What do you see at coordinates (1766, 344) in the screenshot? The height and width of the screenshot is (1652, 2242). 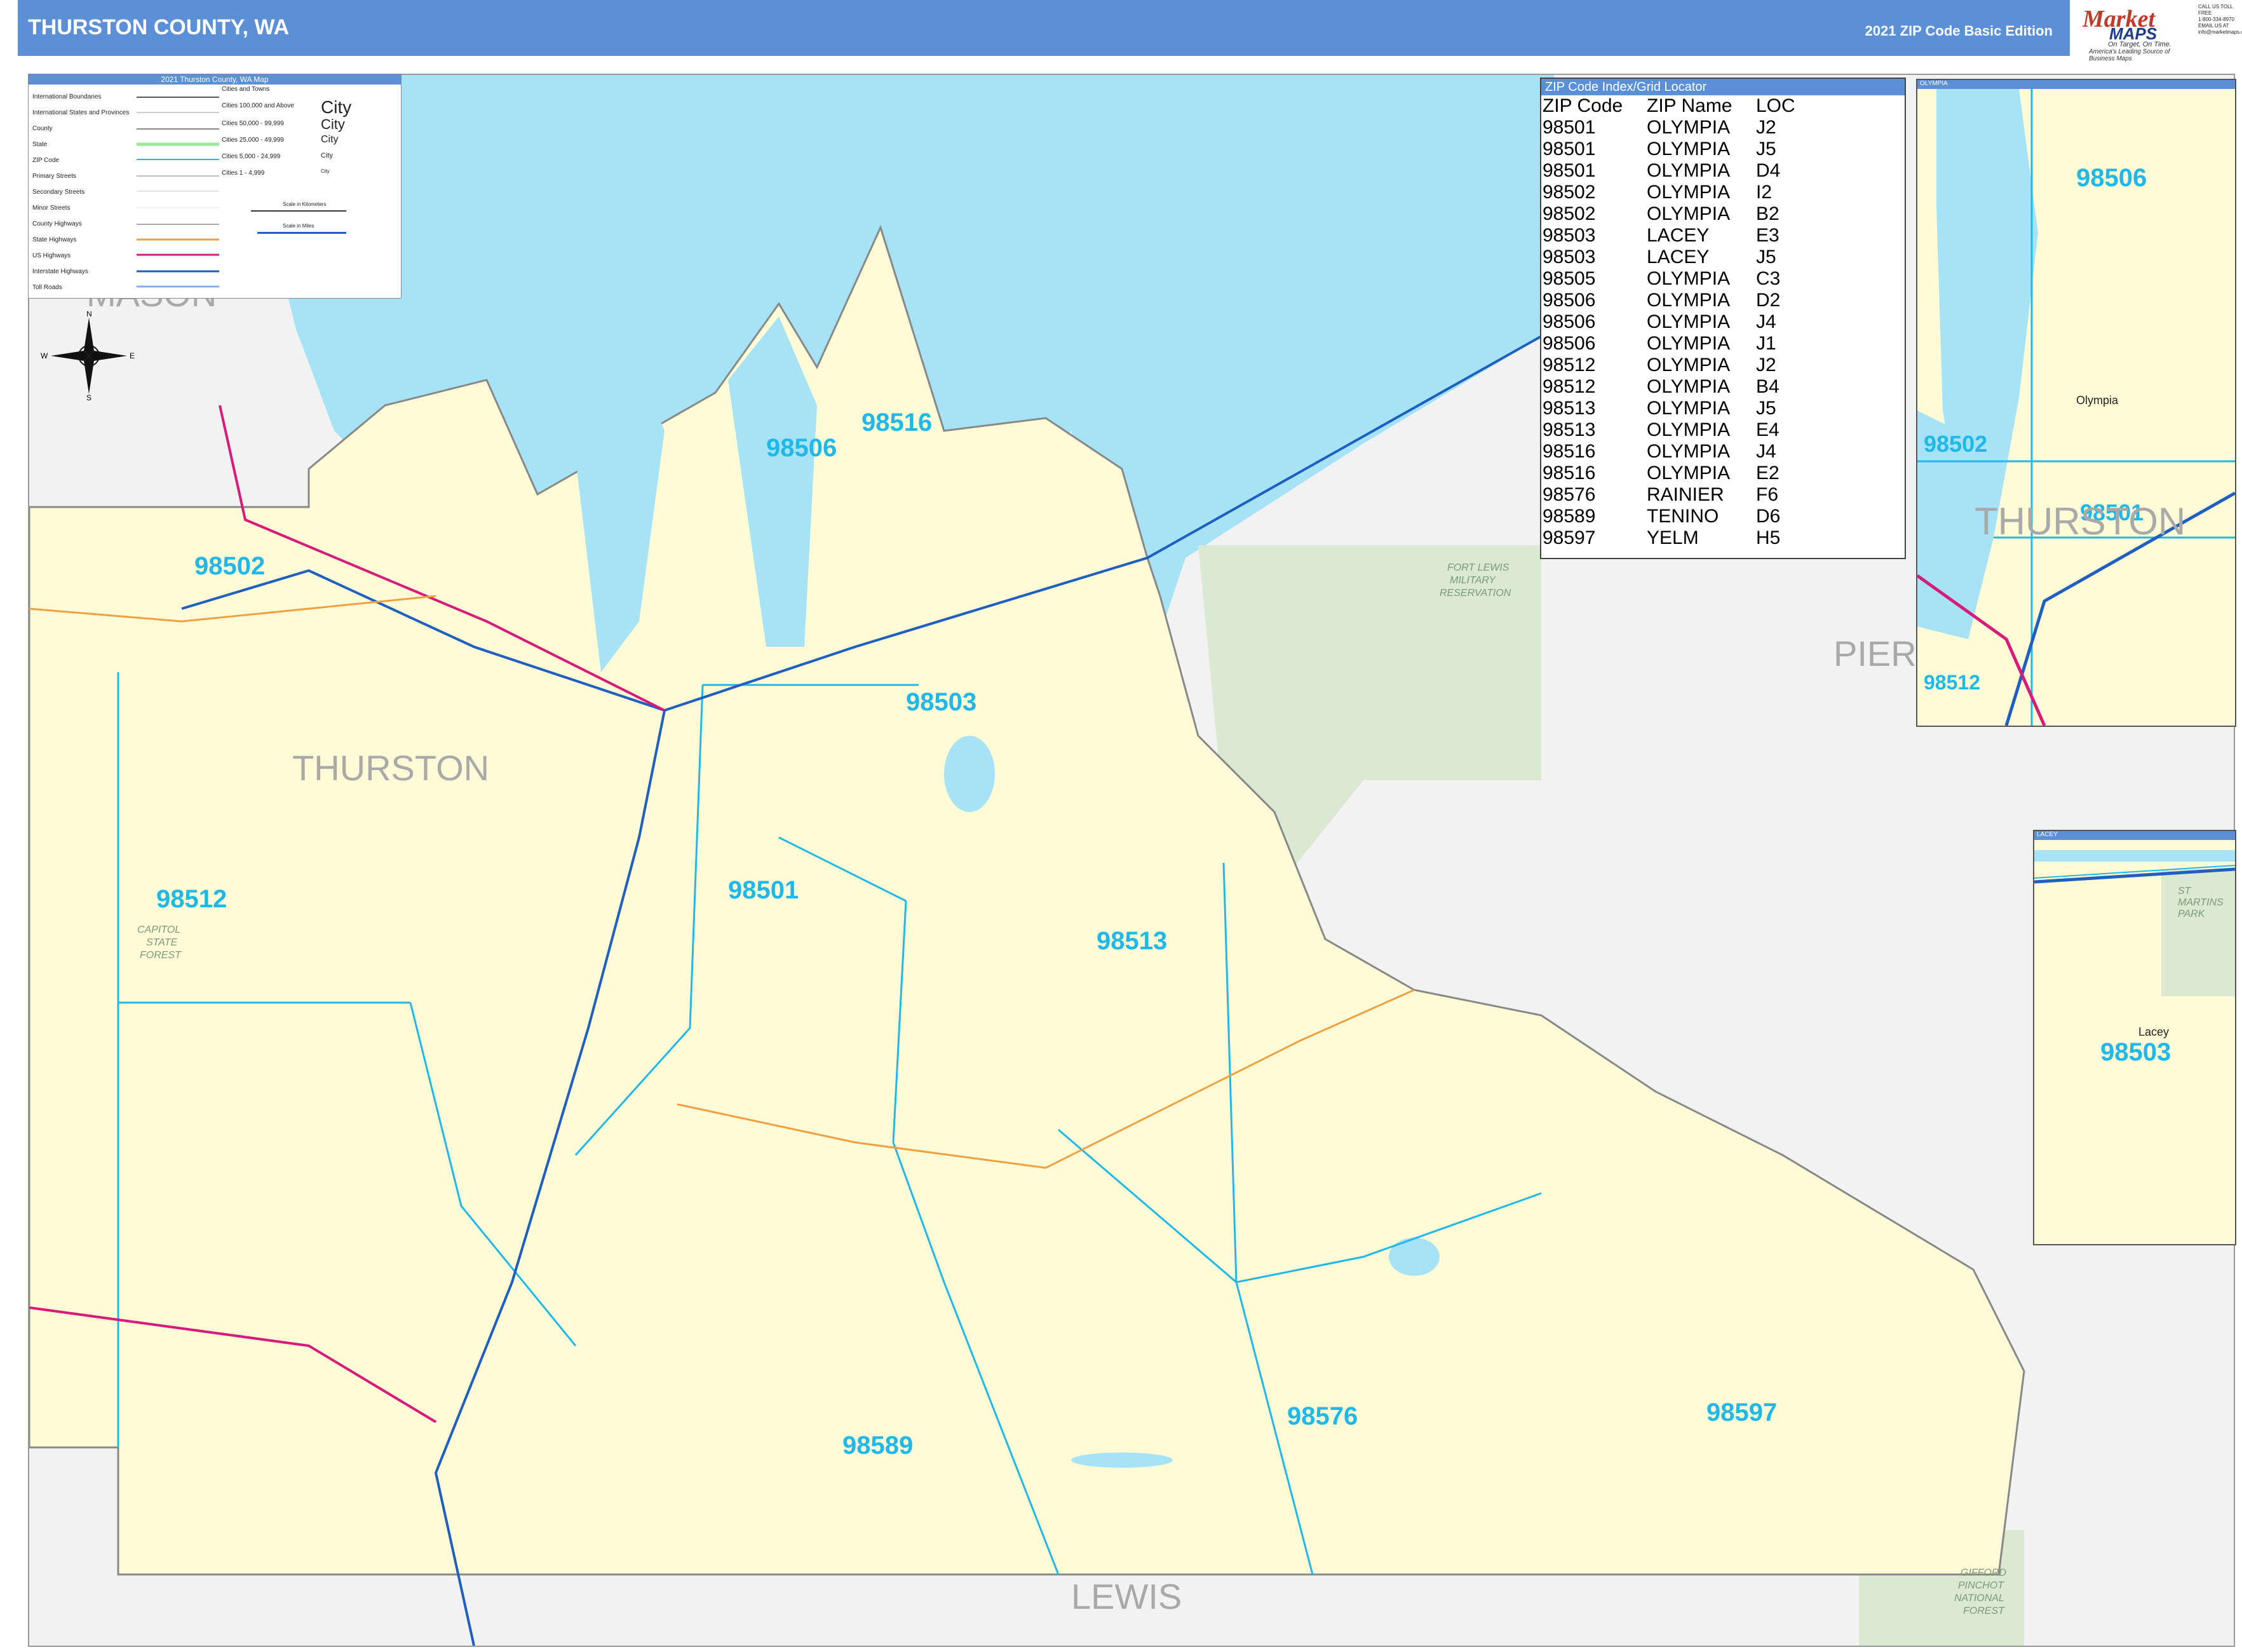 I see `loc-cell: J1` at bounding box center [1766, 344].